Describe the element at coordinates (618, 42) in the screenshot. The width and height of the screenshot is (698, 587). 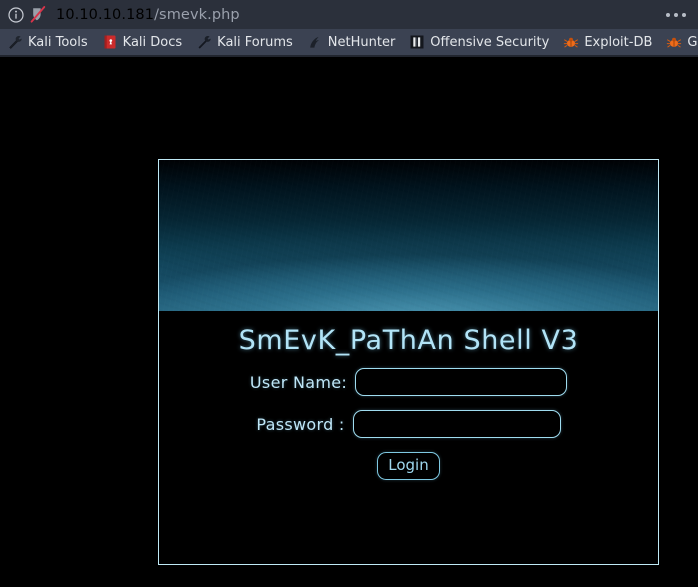
I see `bookmark-label: Exploit-DB` at that location.